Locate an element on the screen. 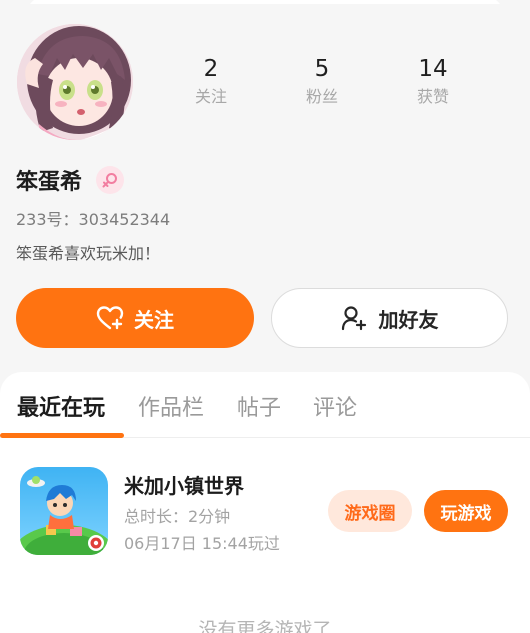 This screenshot has height=633, width=530. no-more-games-text: 没有更多游戏了 is located at coordinates (265, 626).